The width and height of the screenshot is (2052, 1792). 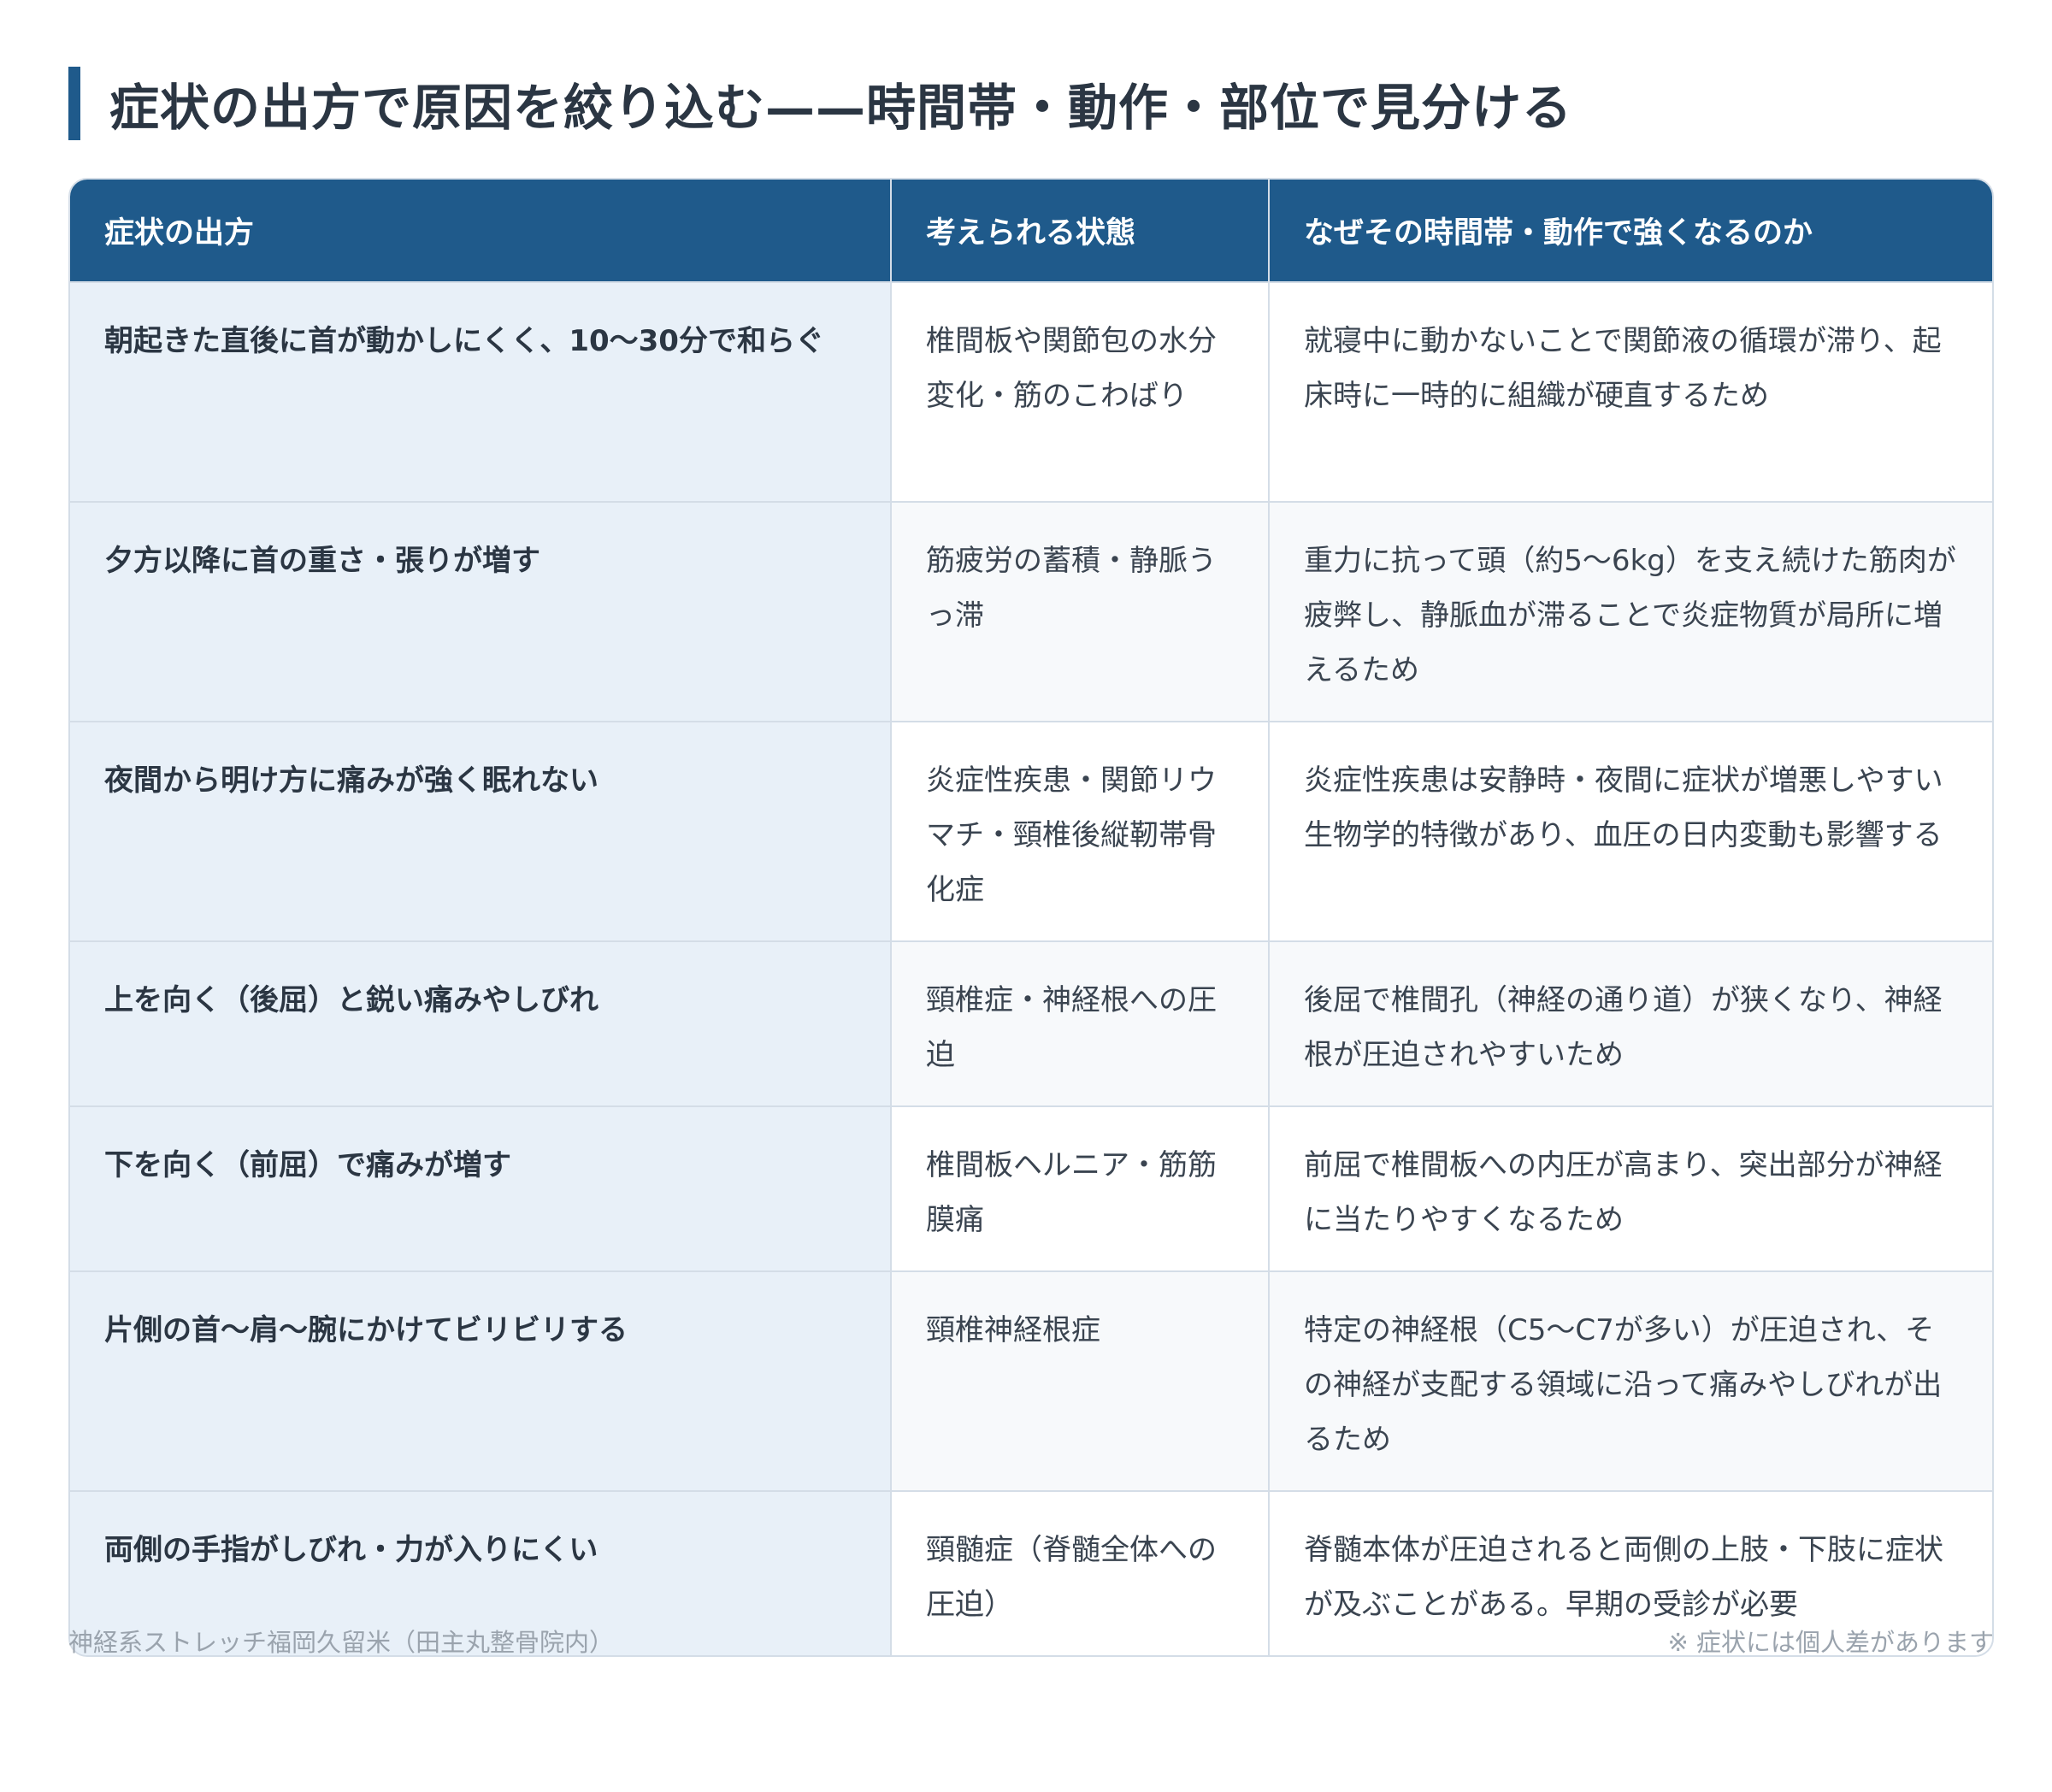 I want to click on reason-cell: 前屈で椎間板への内圧が高まり、突出部分が神経に当たりやすくなるため, so click(x=1630, y=1188).